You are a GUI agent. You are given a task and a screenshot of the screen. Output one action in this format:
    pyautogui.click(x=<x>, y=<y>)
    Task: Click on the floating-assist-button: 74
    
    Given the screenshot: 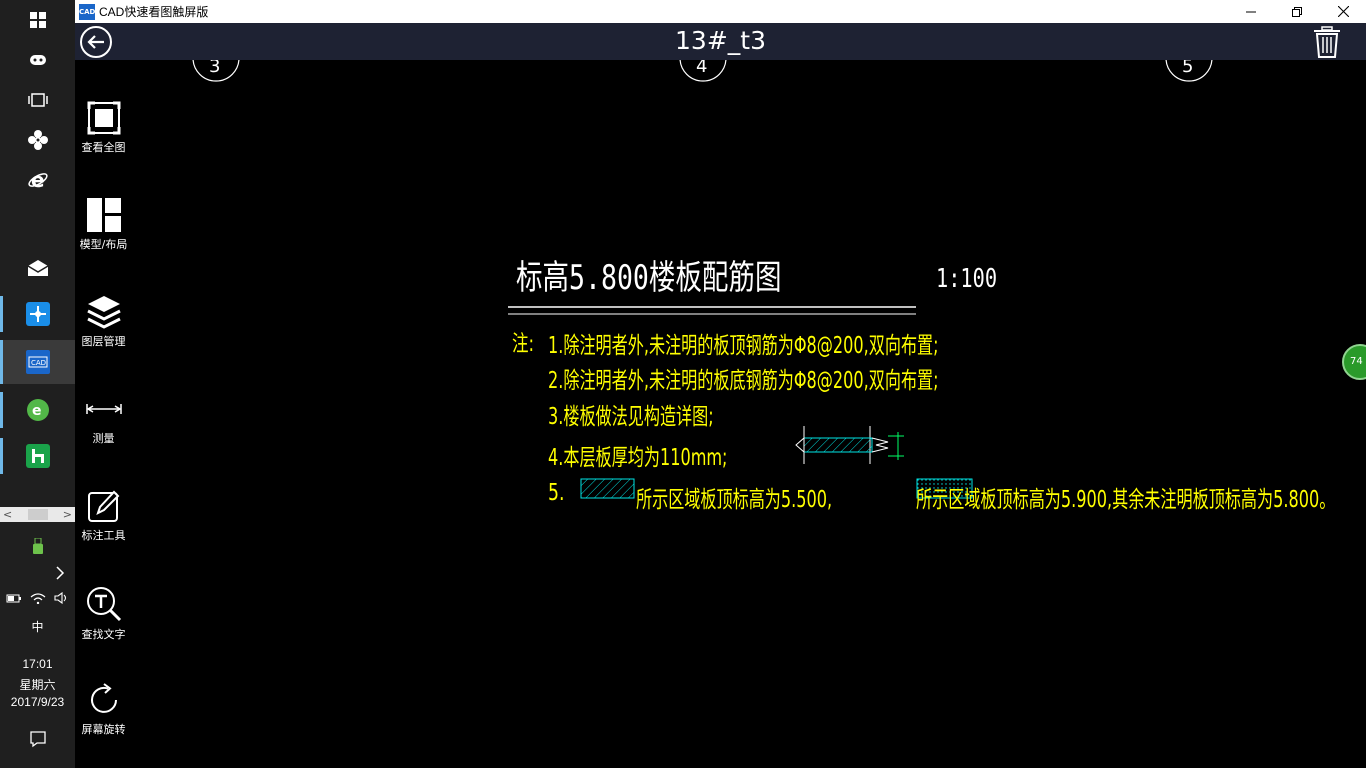 What is the action you would take?
    pyautogui.click(x=1354, y=362)
    